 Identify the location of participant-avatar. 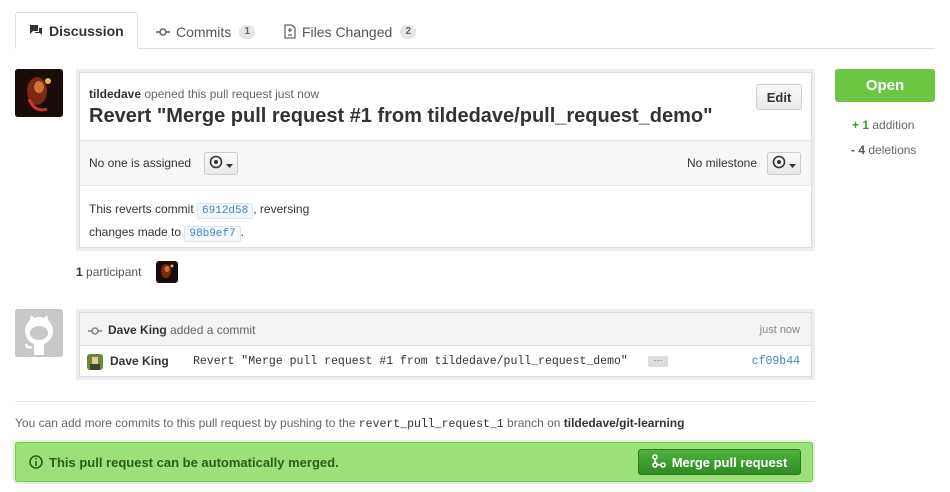
(167, 272).